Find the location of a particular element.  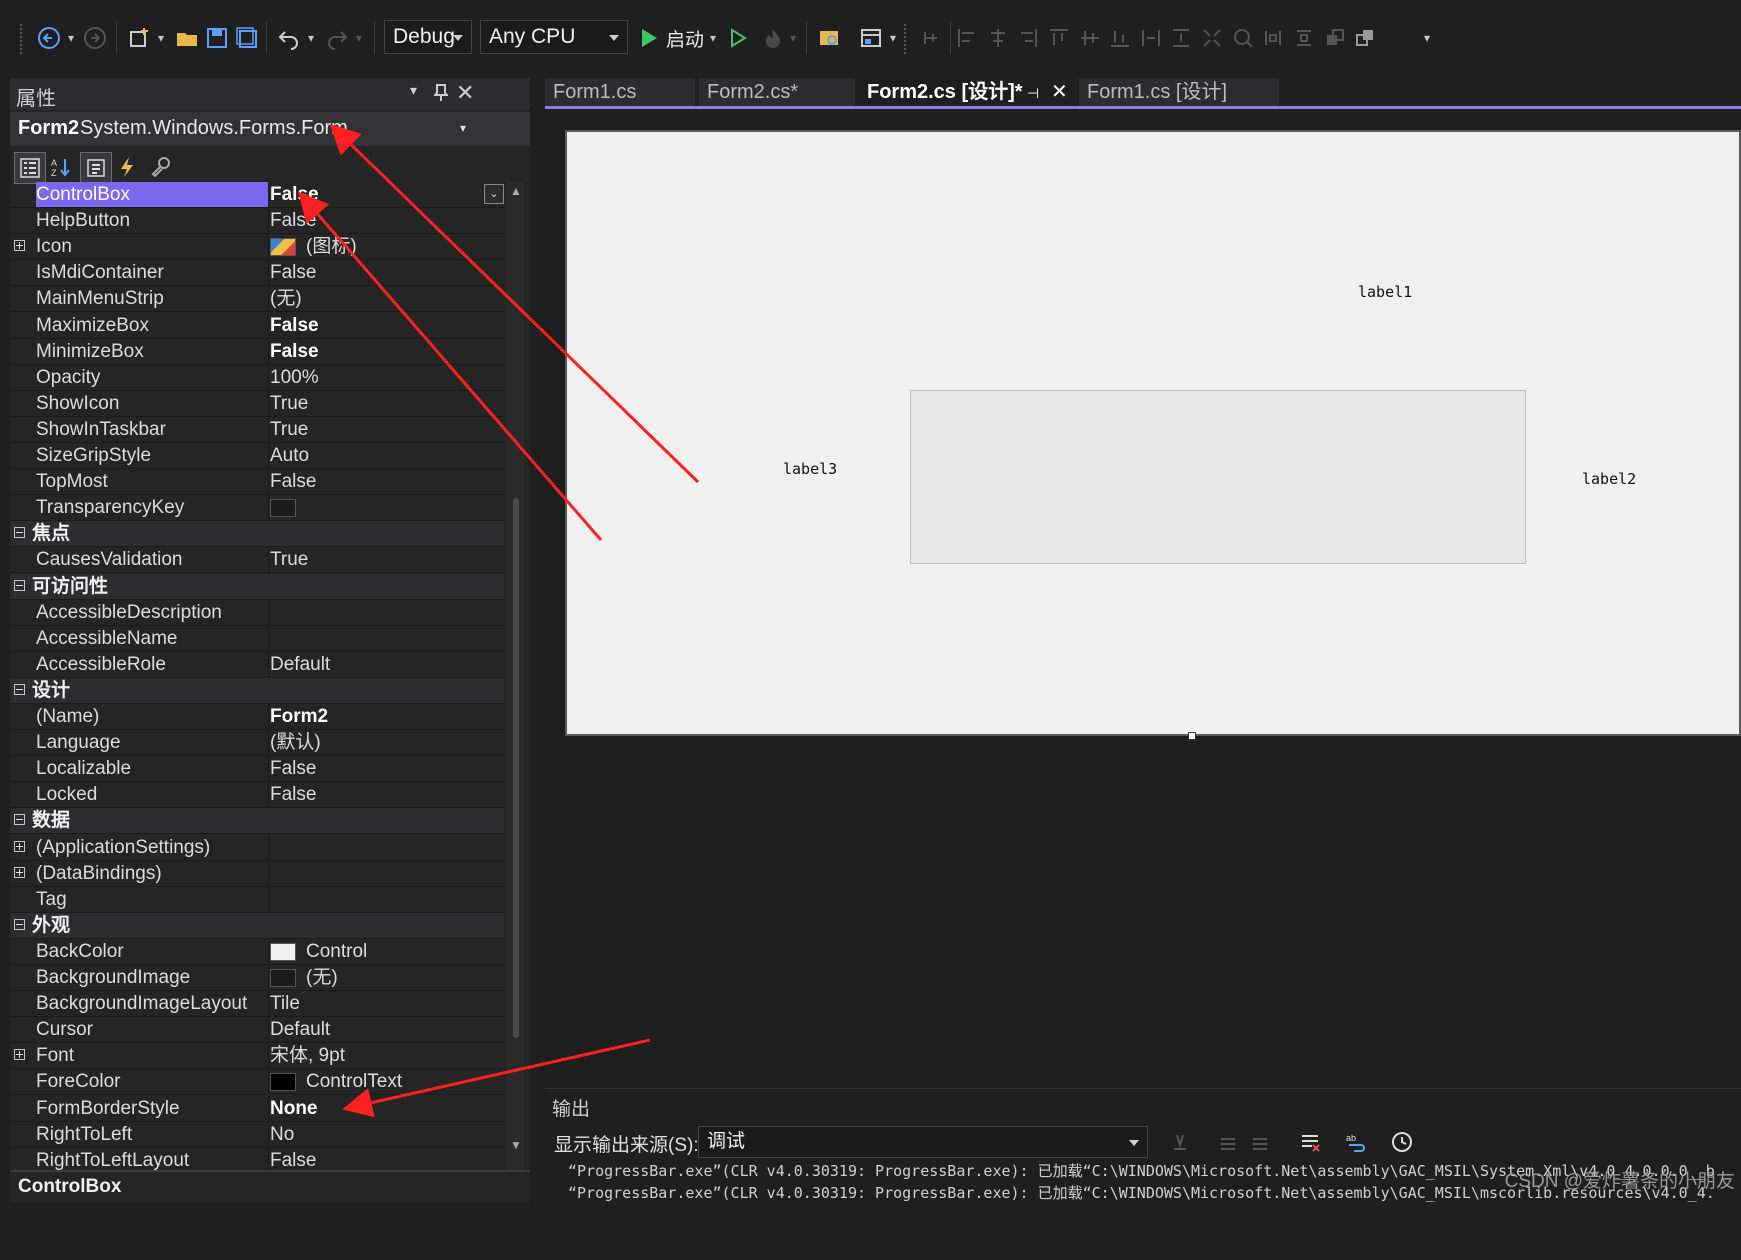

property-category: 设计 is located at coordinates (257, 690).